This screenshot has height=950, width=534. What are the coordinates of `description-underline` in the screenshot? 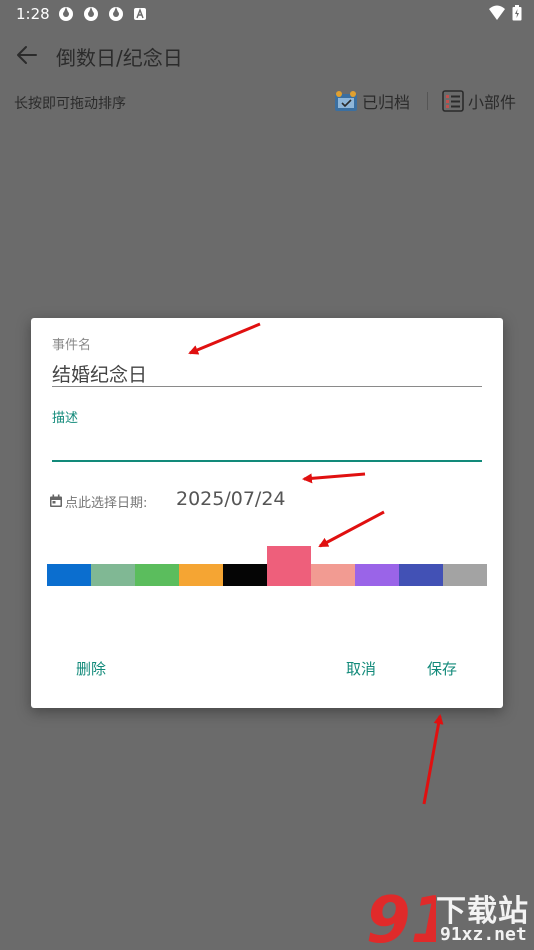 It's located at (267, 461).